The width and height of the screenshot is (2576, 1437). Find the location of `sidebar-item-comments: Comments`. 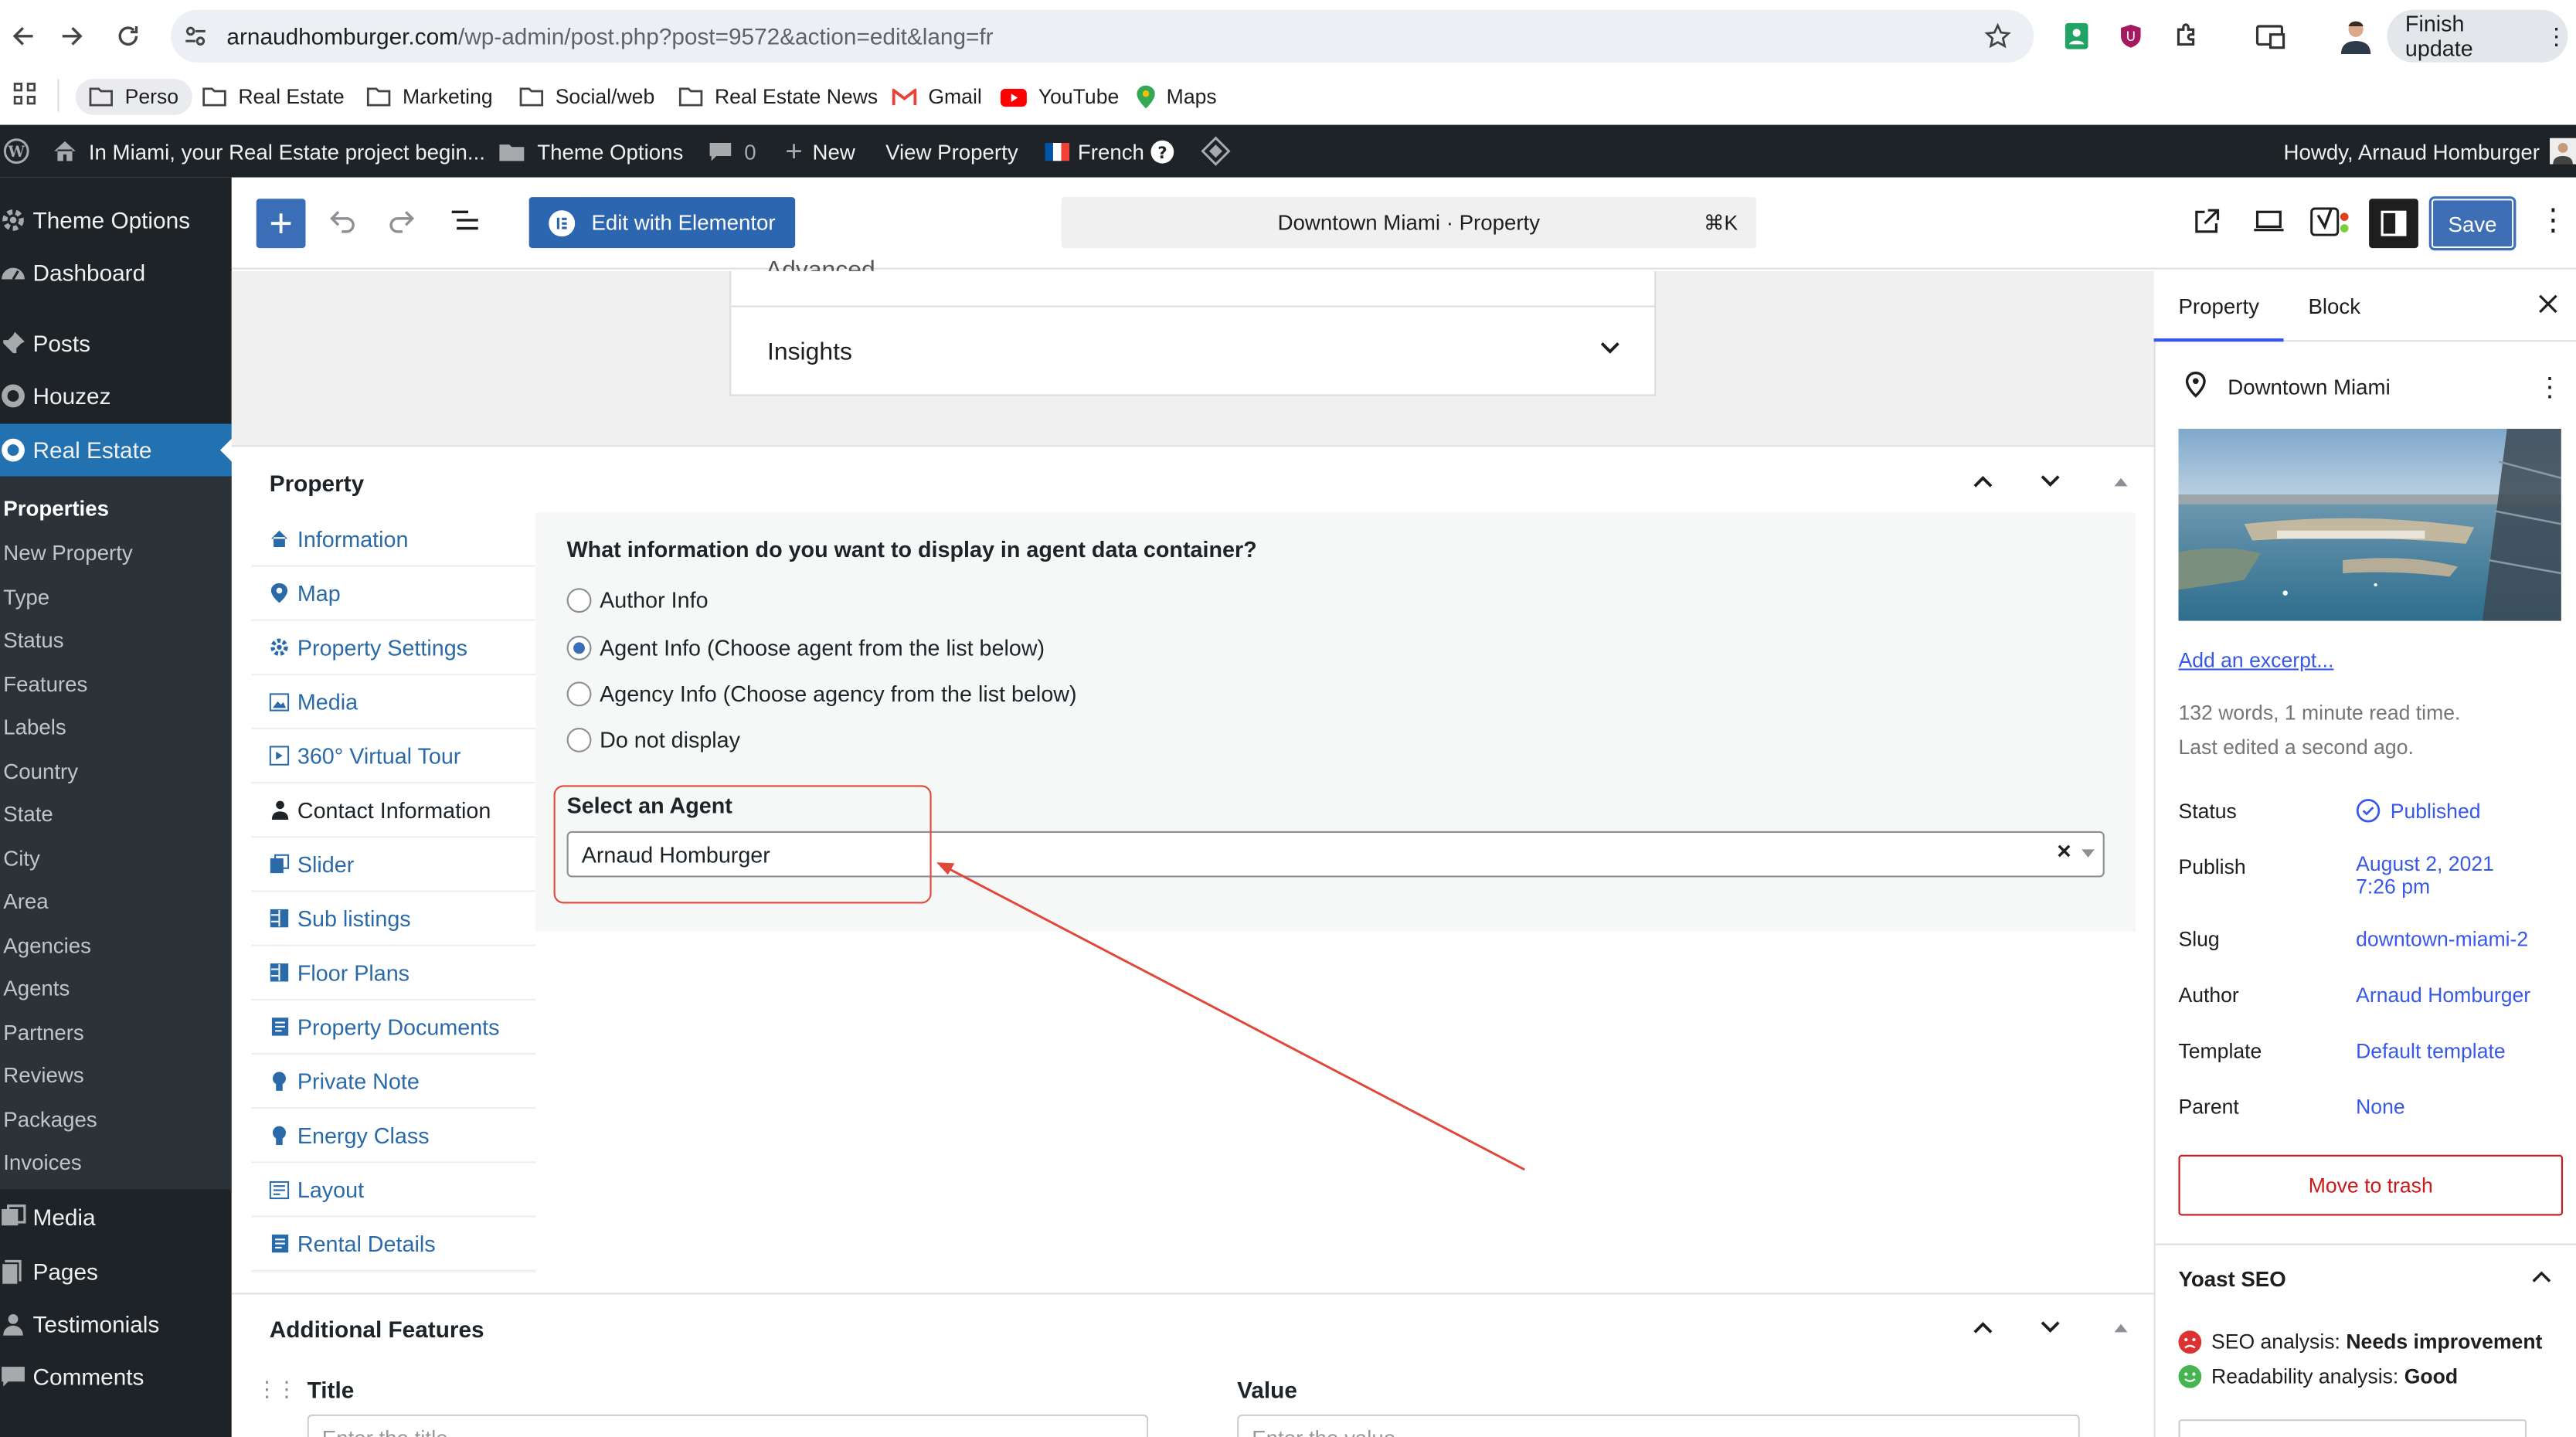

sidebar-item-comments: Comments is located at coordinates (116, 1377).